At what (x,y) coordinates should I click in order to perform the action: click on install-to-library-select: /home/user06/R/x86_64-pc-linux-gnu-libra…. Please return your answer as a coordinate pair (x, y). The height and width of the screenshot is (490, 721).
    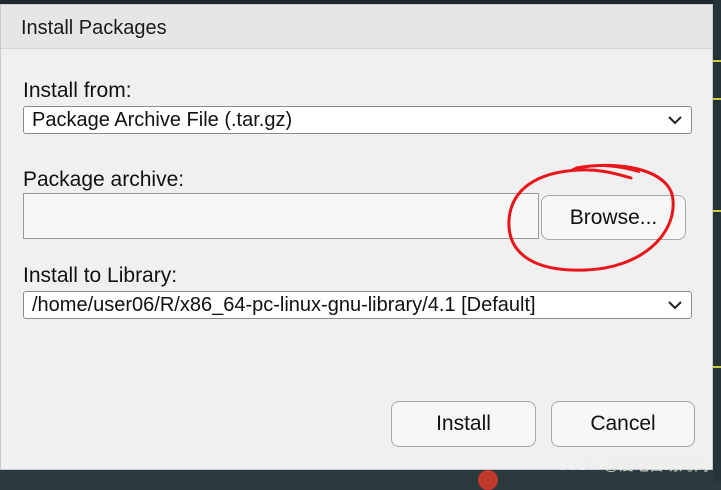
    Looking at the image, I should click on (357, 305).